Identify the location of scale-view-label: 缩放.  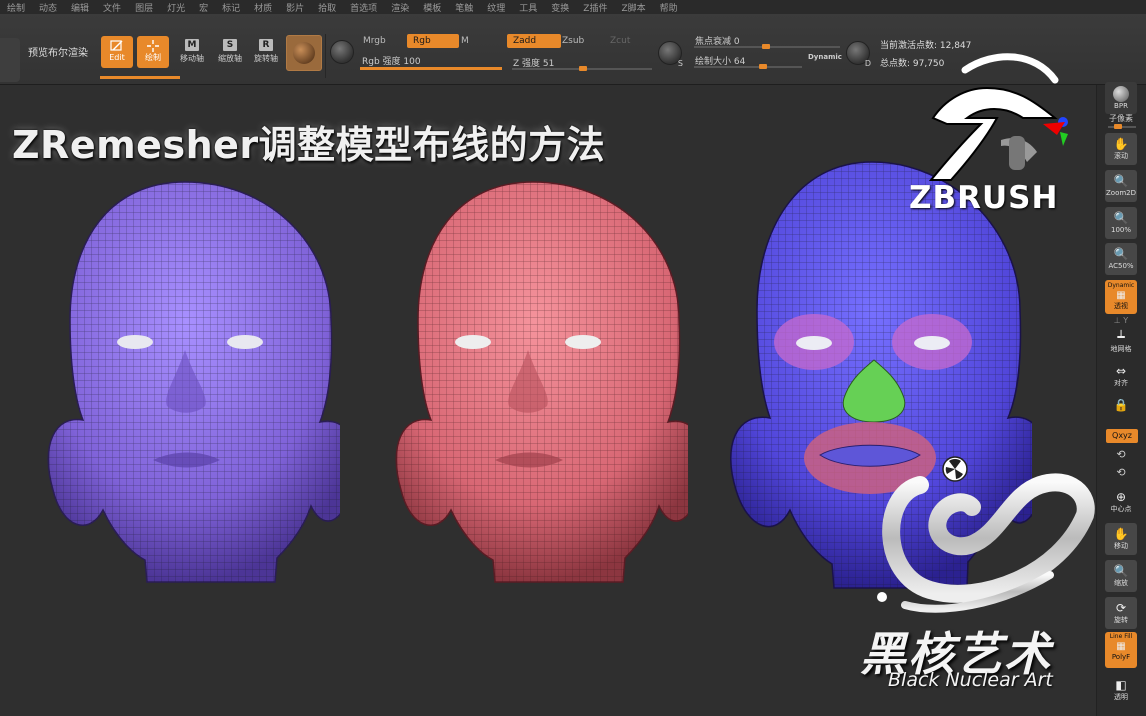
(1121, 583).